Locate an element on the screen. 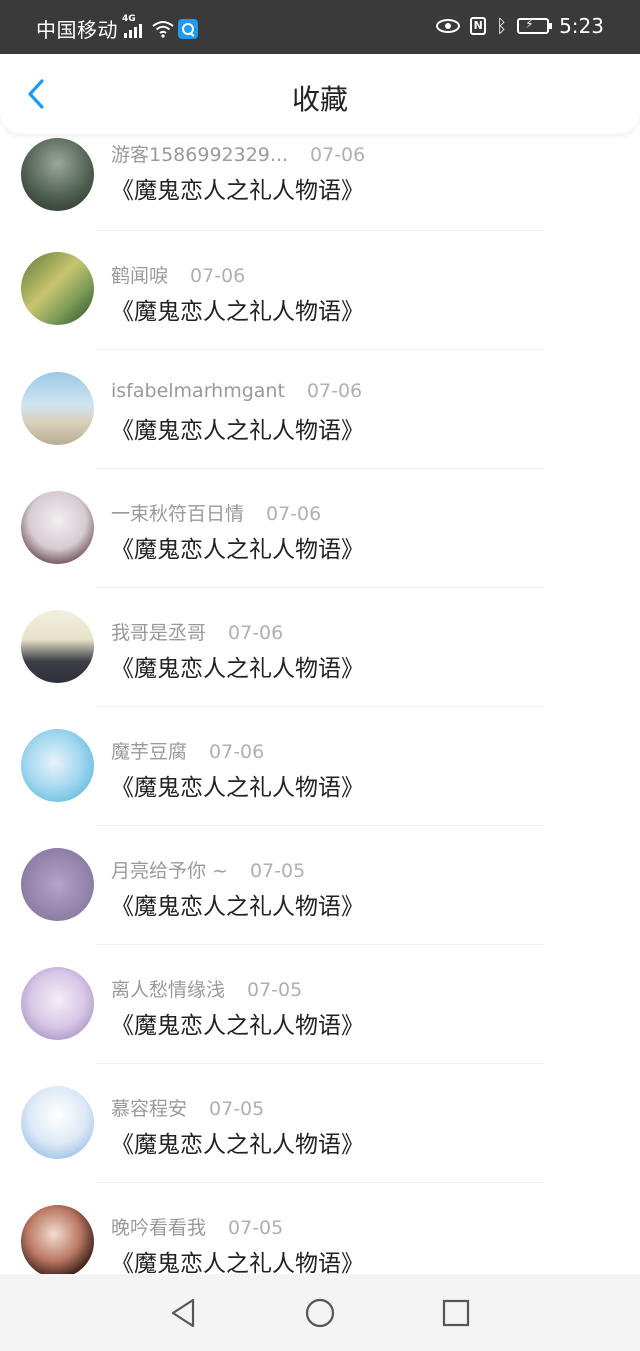  search-app-icon is located at coordinates (188, 28).